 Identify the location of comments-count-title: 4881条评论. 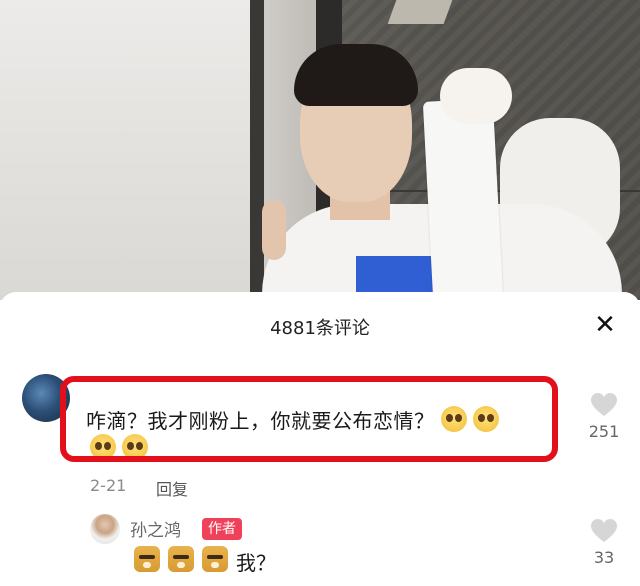
(320, 328).